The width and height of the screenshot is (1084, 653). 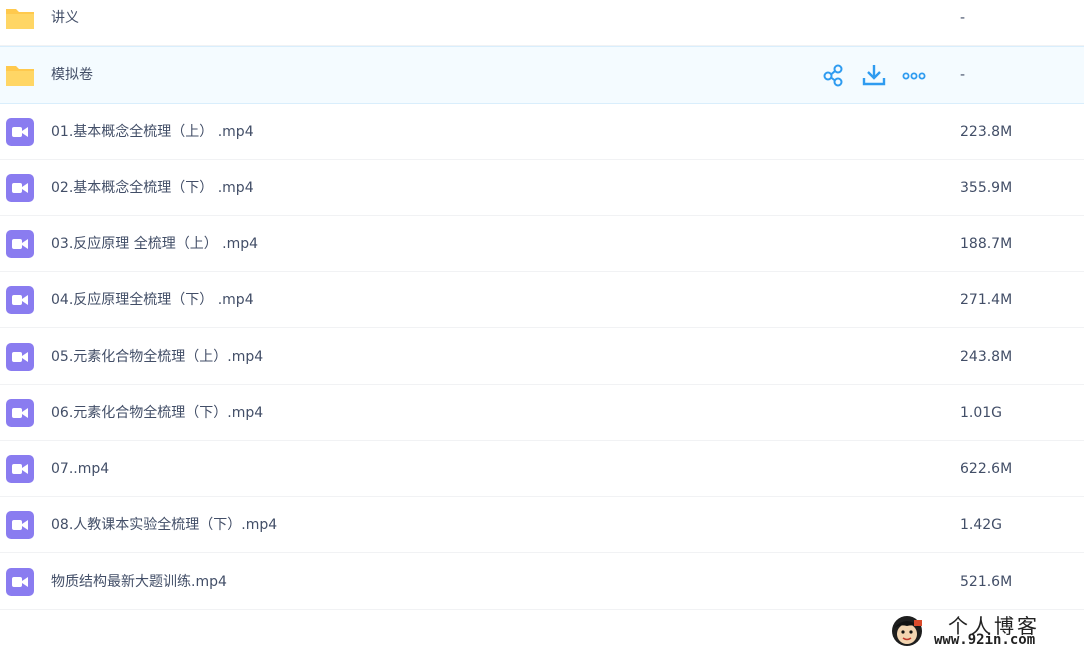 What do you see at coordinates (542, 132) in the screenshot?
I see `file-row-video: 01.基本概念全梳理（上） .mp4 223.8M` at bounding box center [542, 132].